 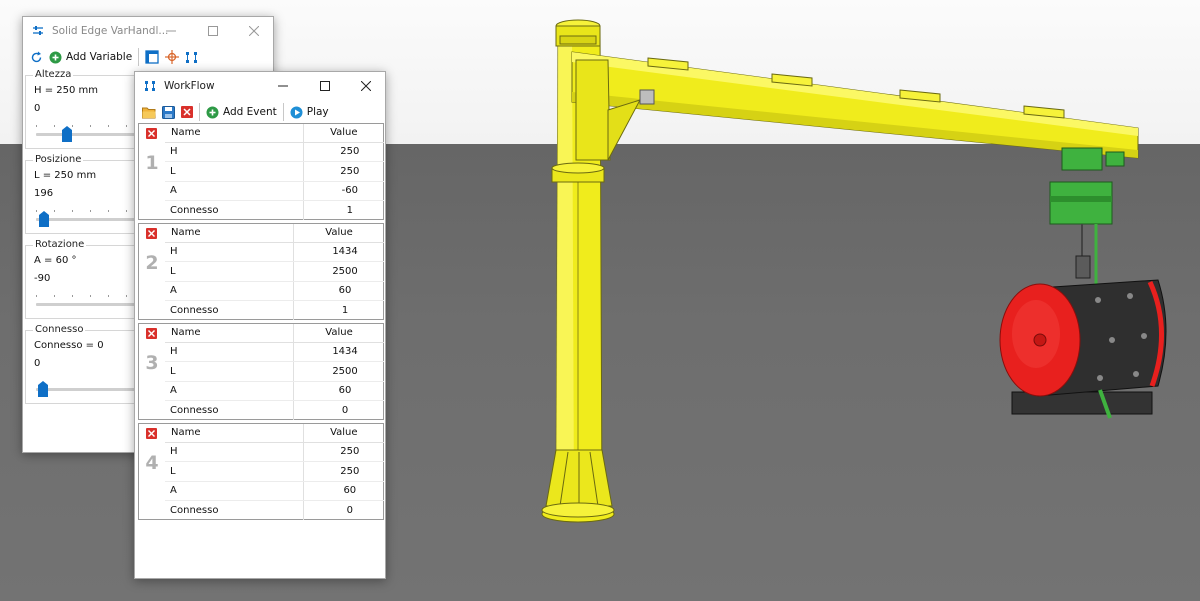 What do you see at coordinates (152, 163) in the screenshot?
I see `event-number: 1` at bounding box center [152, 163].